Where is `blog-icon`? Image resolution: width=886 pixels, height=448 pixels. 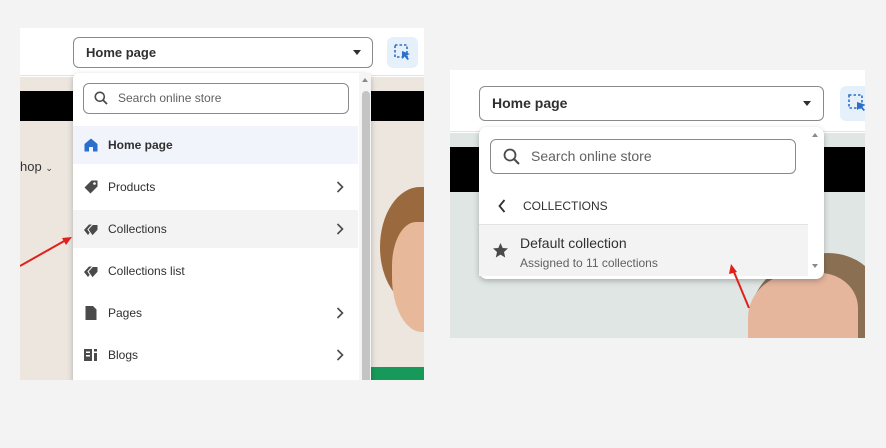
blog-icon is located at coordinates (90, 355).